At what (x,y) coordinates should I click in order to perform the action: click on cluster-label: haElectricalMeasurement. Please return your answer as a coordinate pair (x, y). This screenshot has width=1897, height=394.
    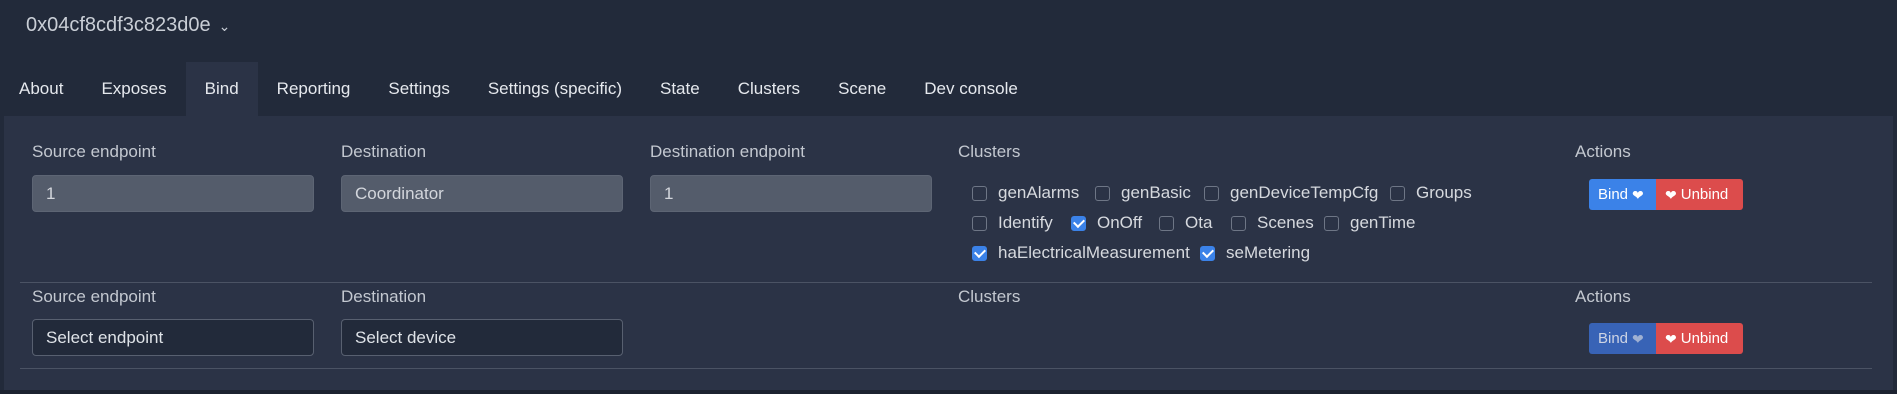
    Looking at the image, I should click on (1094, 252).